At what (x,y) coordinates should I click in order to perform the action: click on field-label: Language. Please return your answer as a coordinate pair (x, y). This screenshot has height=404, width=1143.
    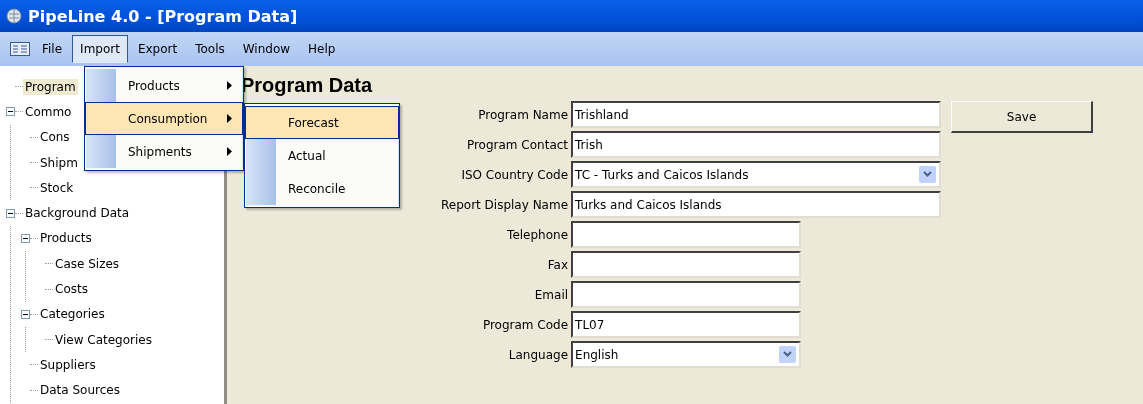
    Looking at the image, I should click on (538, 354).